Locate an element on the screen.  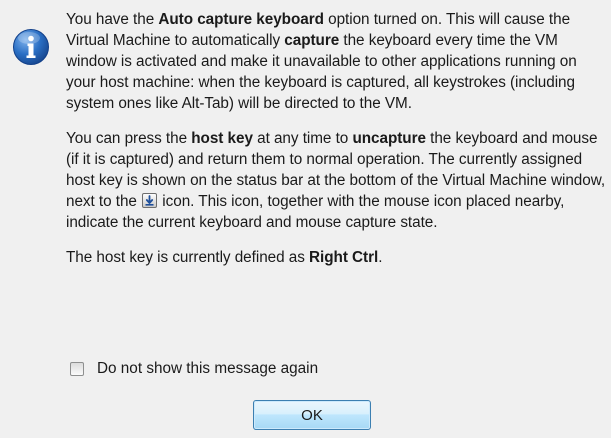
do-not-show-again-option: Do not show this message again is located at coordinates (194, 369).